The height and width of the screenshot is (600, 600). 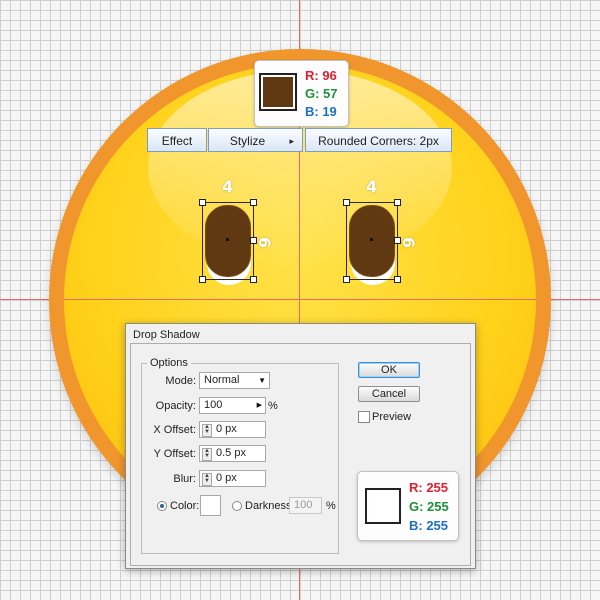 I want to click on right-eye, so click(x=372, y=242).